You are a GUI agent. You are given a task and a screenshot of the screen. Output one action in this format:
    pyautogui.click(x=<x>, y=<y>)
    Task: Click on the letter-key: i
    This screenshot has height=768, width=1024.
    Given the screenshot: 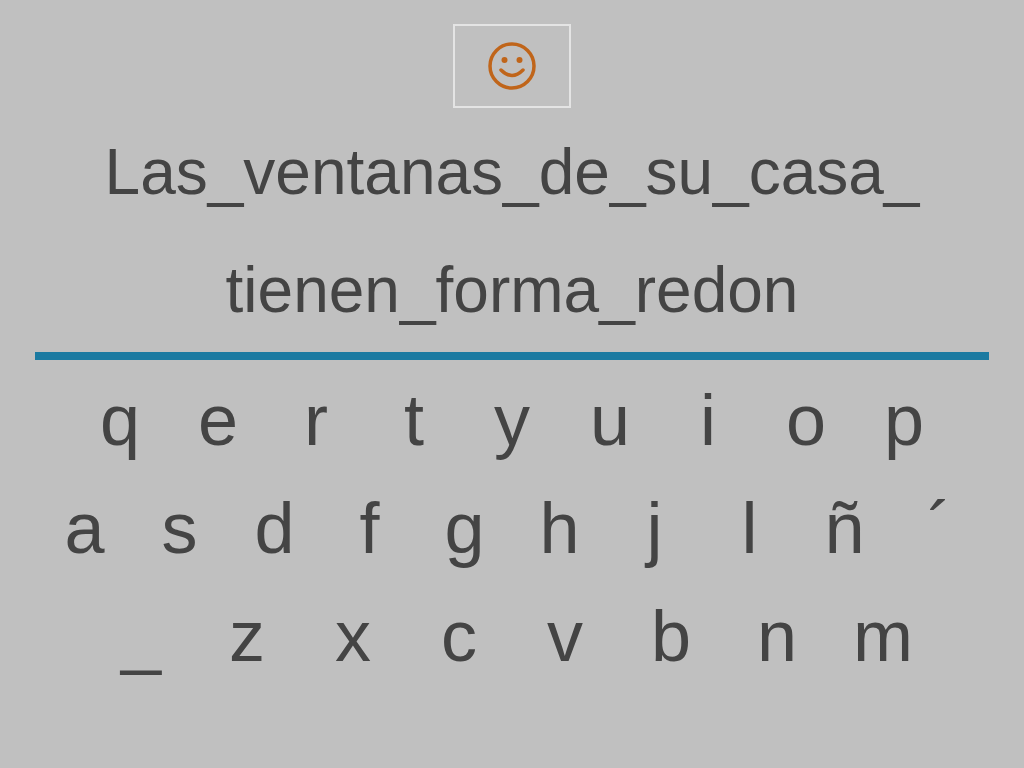 What is the action you would take?
    pyautogui.click(x=708, y=420)
    